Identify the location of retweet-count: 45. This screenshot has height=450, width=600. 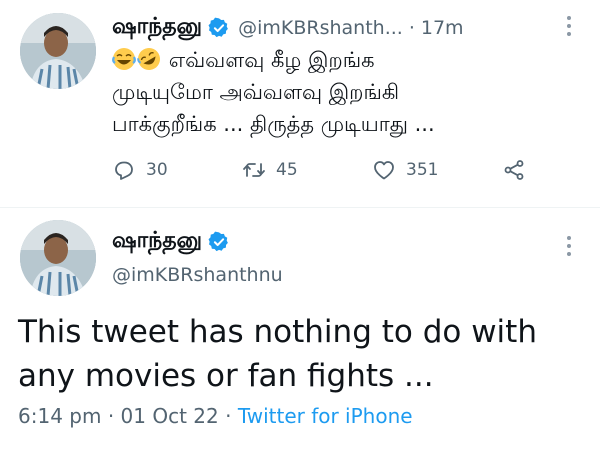
(287, 170).